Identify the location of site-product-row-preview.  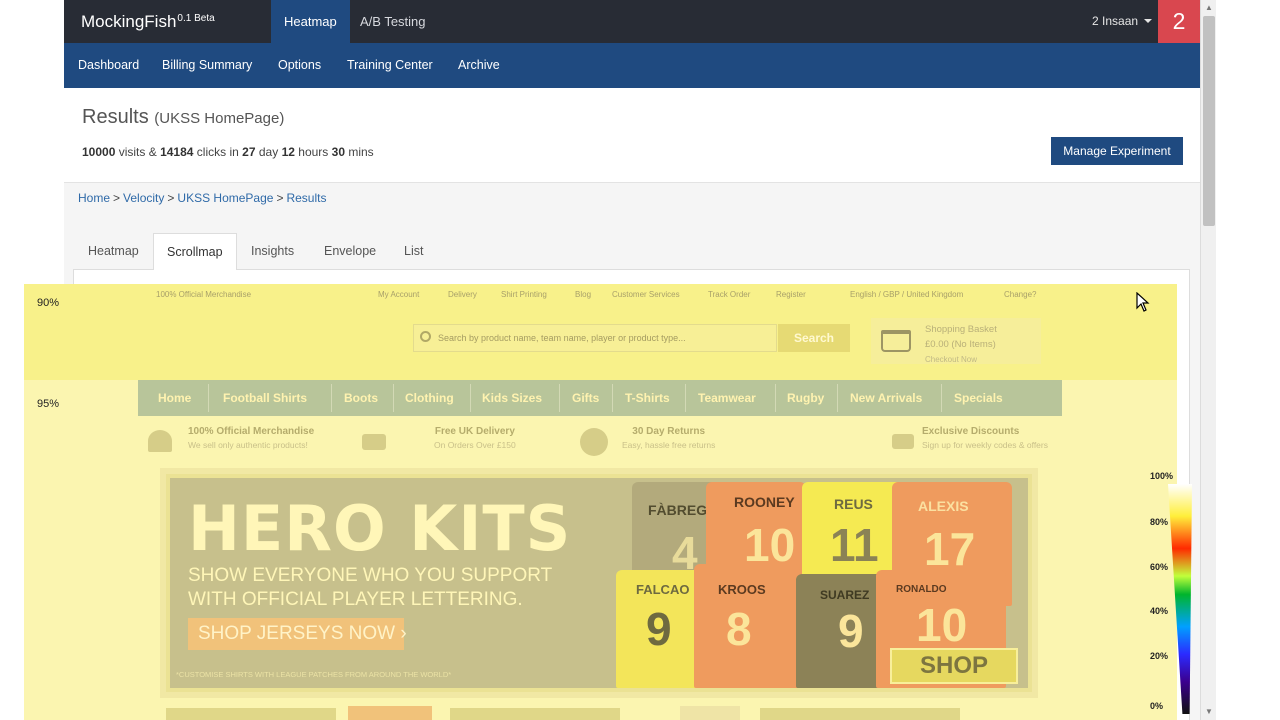
(599, 712).